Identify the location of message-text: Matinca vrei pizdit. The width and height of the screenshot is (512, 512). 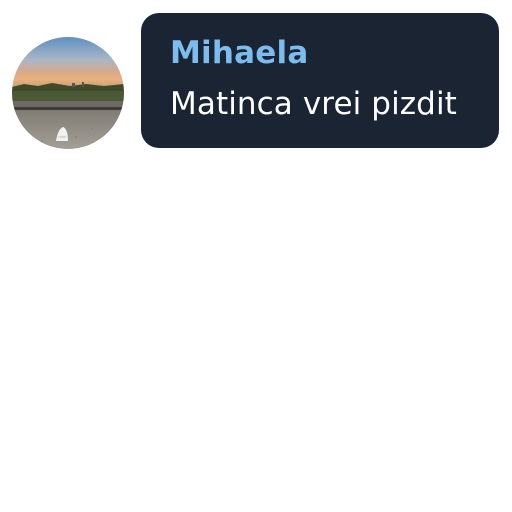
(313, 104).